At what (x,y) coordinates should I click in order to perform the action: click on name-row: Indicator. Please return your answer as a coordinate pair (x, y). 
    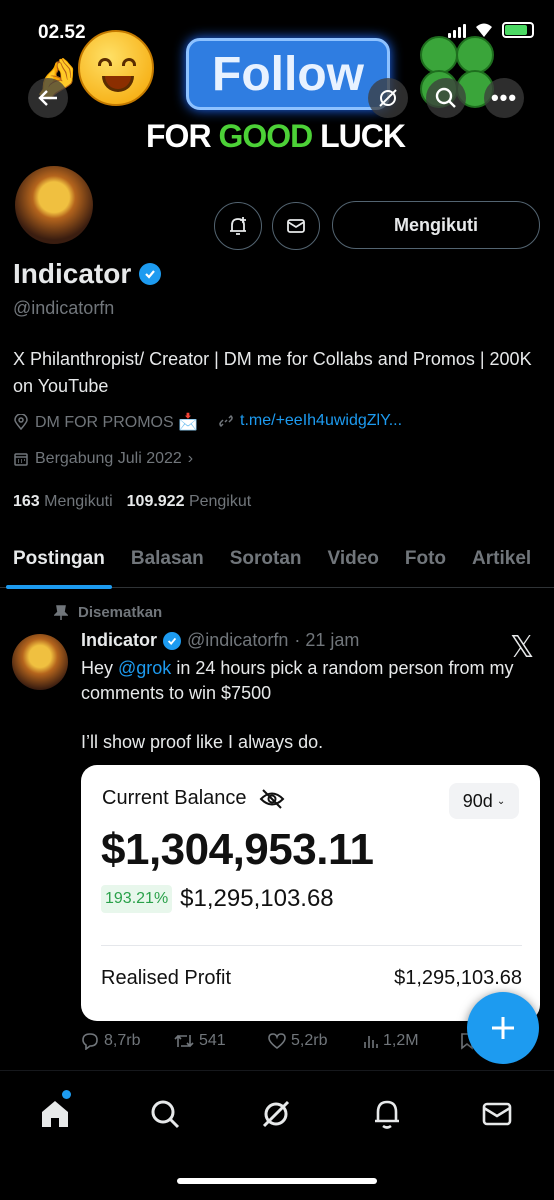
    Looking at the image, I should click on (87, 274).